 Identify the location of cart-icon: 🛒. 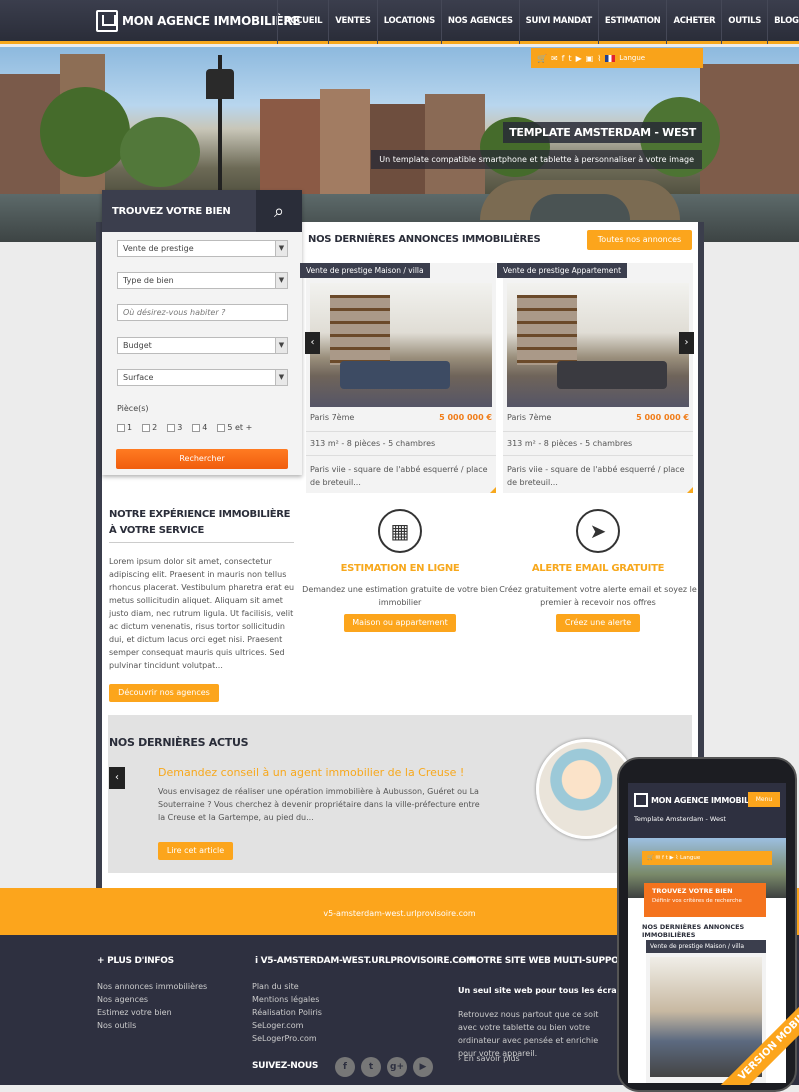
(542, 58).